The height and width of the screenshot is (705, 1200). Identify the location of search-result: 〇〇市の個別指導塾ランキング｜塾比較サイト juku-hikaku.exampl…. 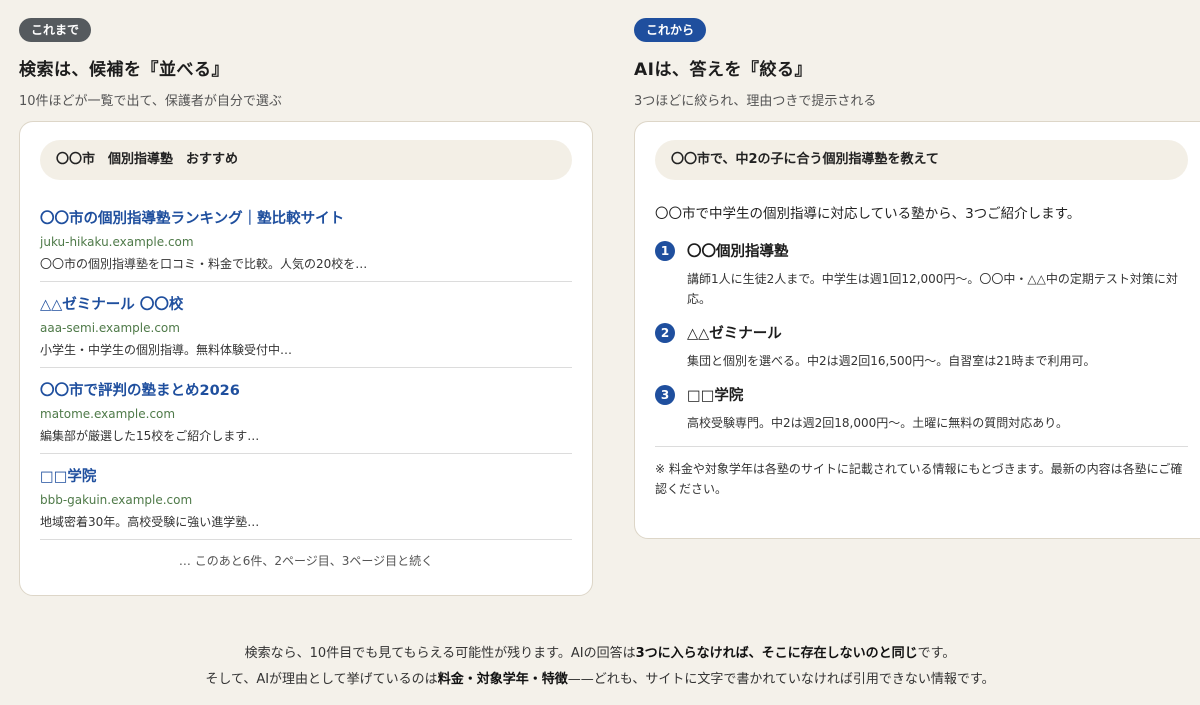
(306, 239).